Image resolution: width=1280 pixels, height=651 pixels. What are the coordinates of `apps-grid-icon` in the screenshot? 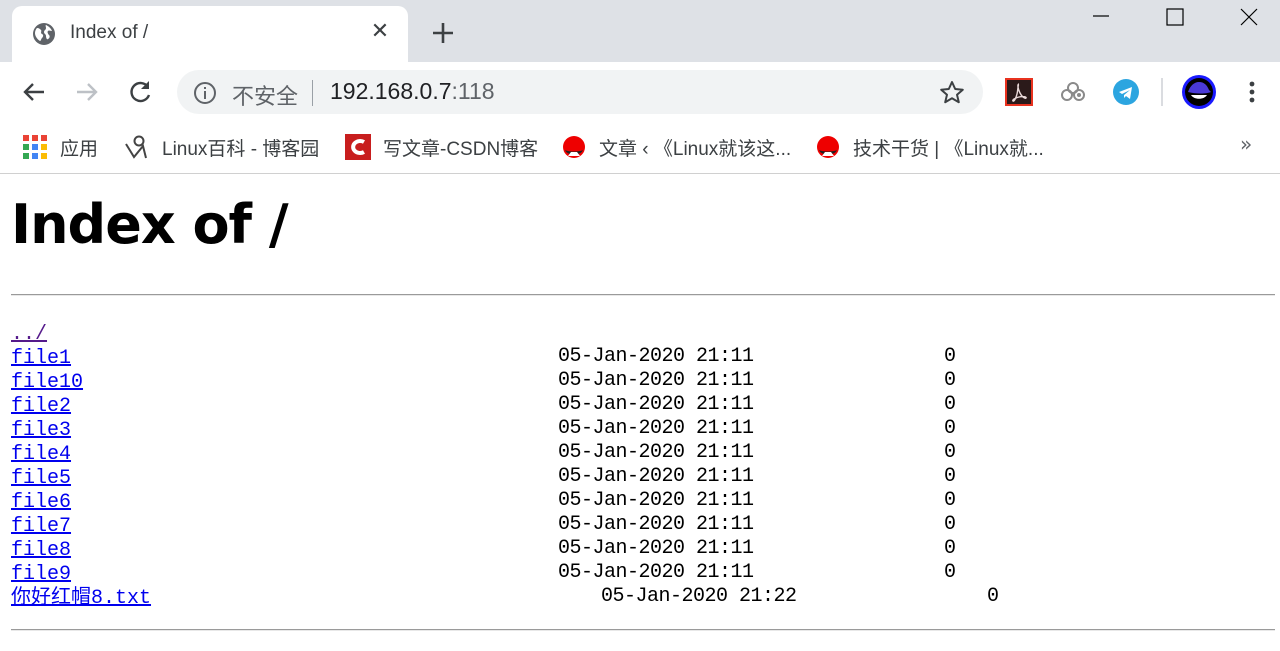 It's located at (35, 147).